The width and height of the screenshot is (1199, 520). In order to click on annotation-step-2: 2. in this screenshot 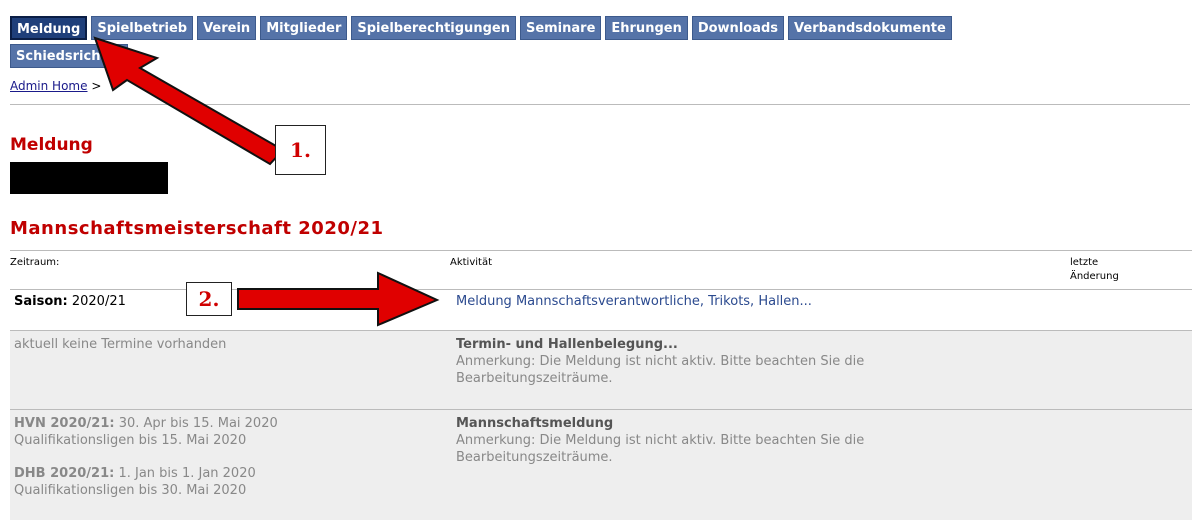, I will do `click(209, 299)`.